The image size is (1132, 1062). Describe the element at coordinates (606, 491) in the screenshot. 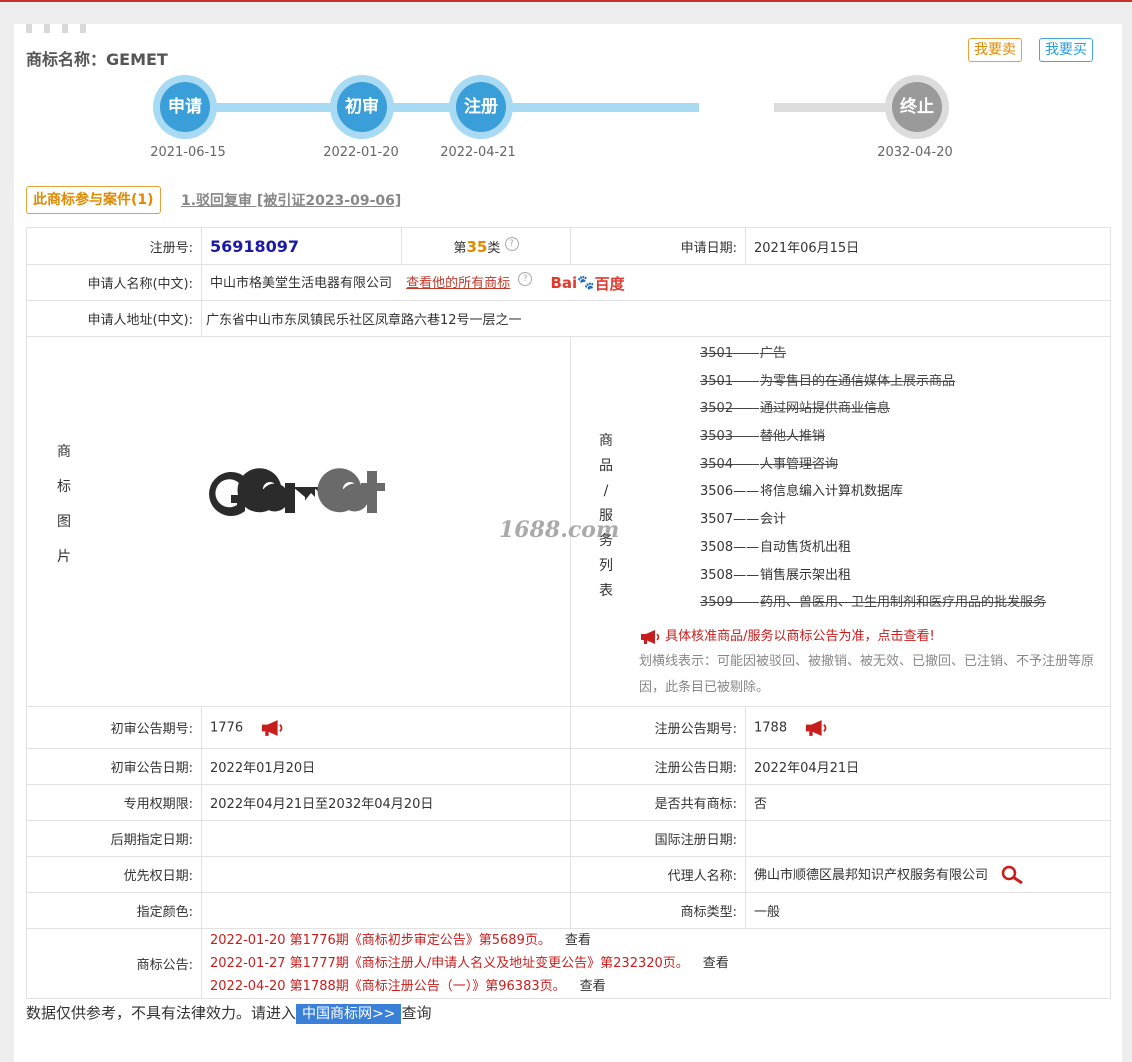

I see `goods-label-char: /` at that location.